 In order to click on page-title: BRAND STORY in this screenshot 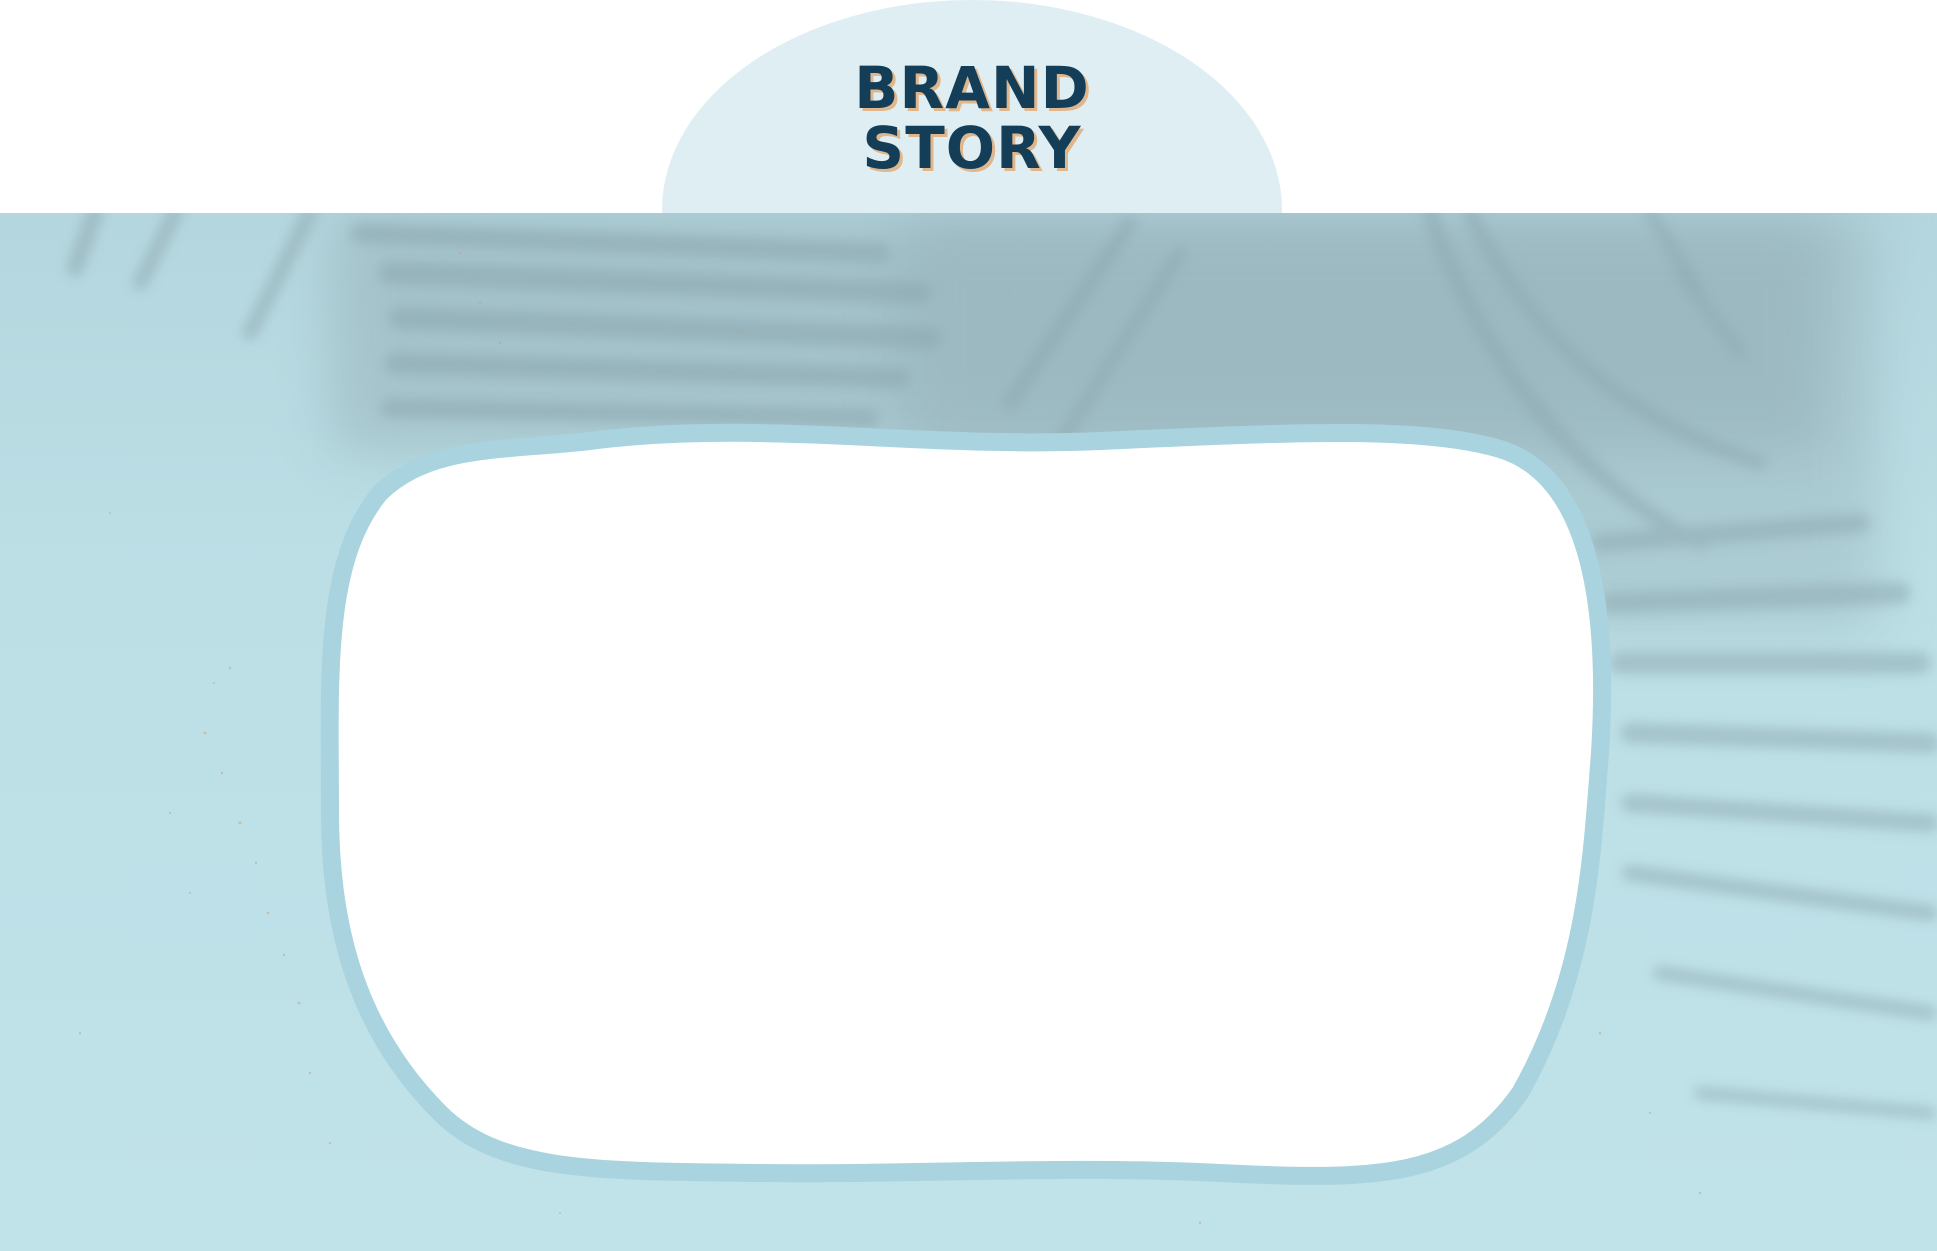, I will do `click(972, 118)`.